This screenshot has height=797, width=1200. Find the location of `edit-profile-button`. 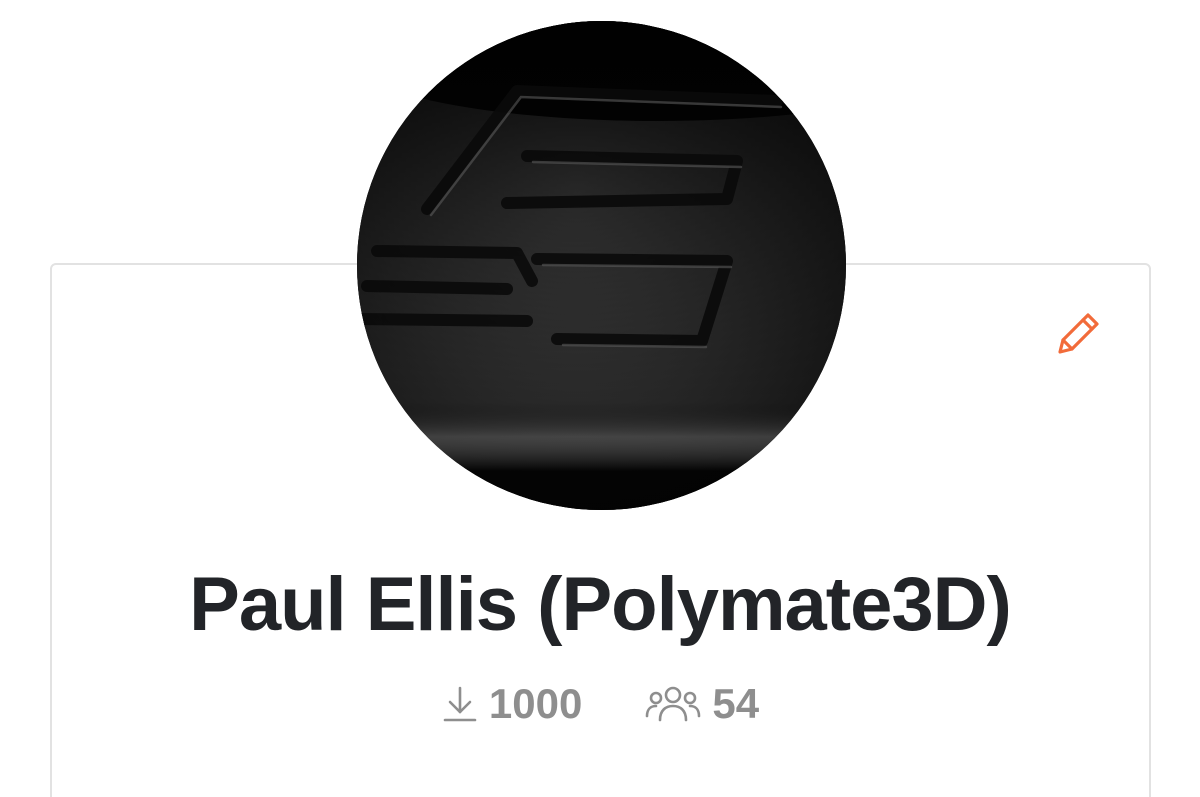

edit-profile-button is located at coordinates (1078, 336).